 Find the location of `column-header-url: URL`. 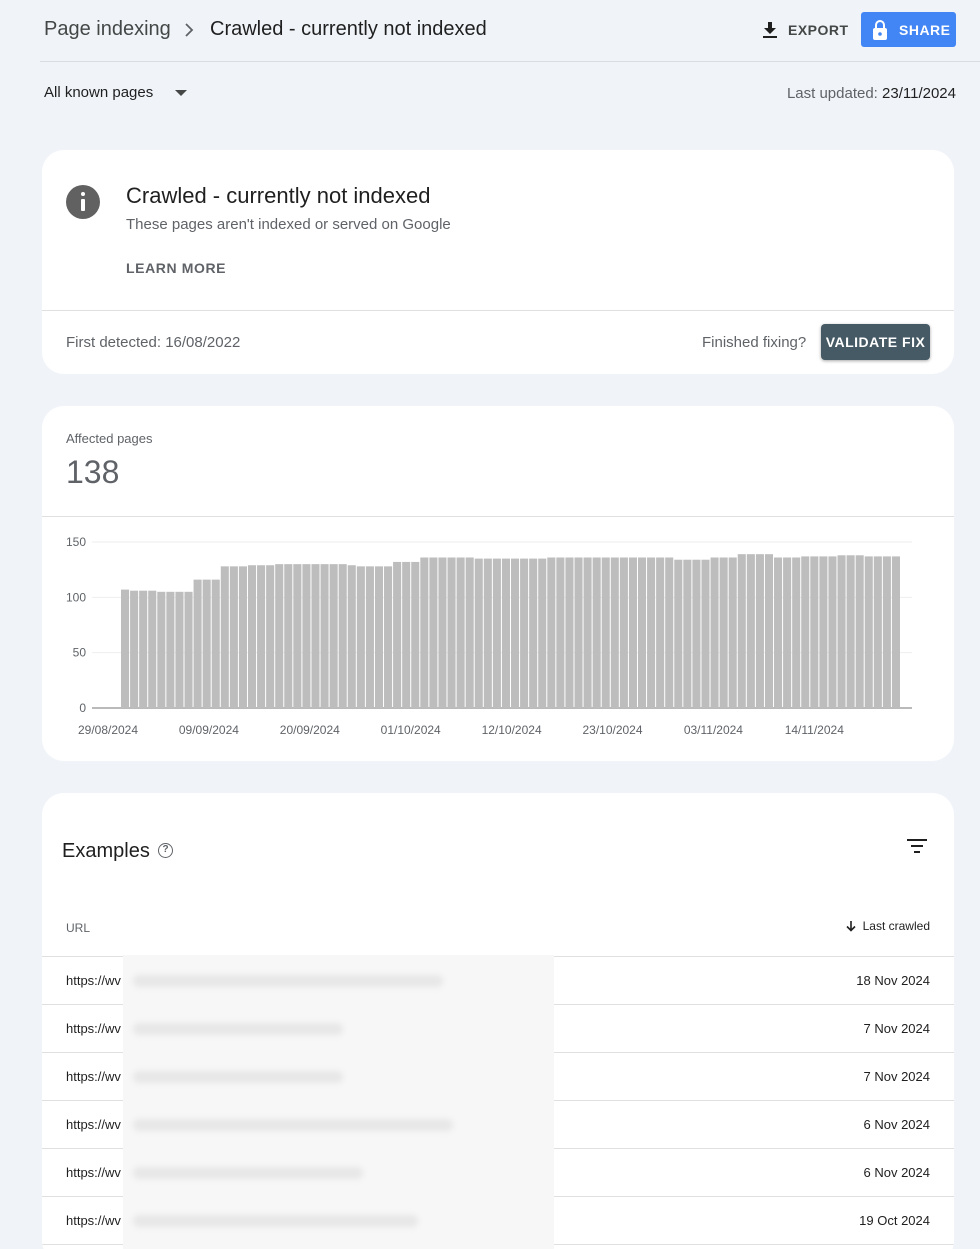

column-header-url: URL is located at coordinates (78, 928).